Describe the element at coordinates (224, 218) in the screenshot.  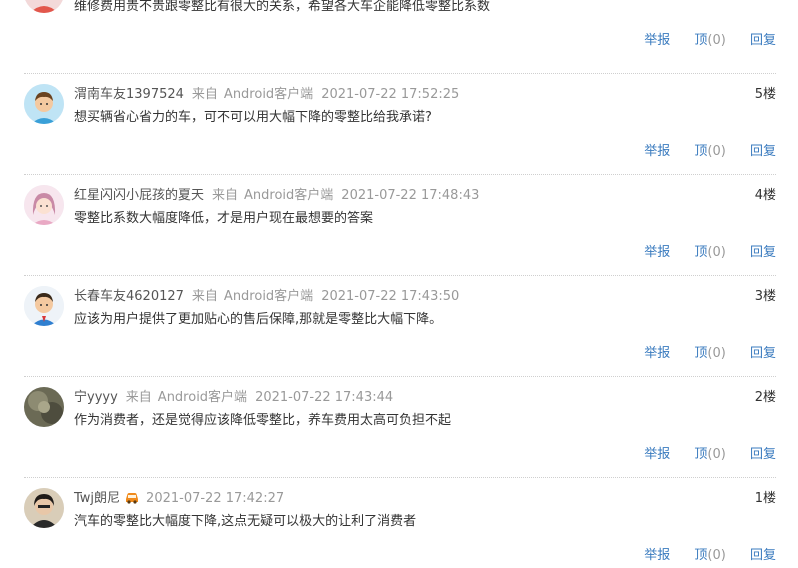
I see `comment-text: 零整比系数大幅度降低，才是用户现在最想要的答案` at that location.